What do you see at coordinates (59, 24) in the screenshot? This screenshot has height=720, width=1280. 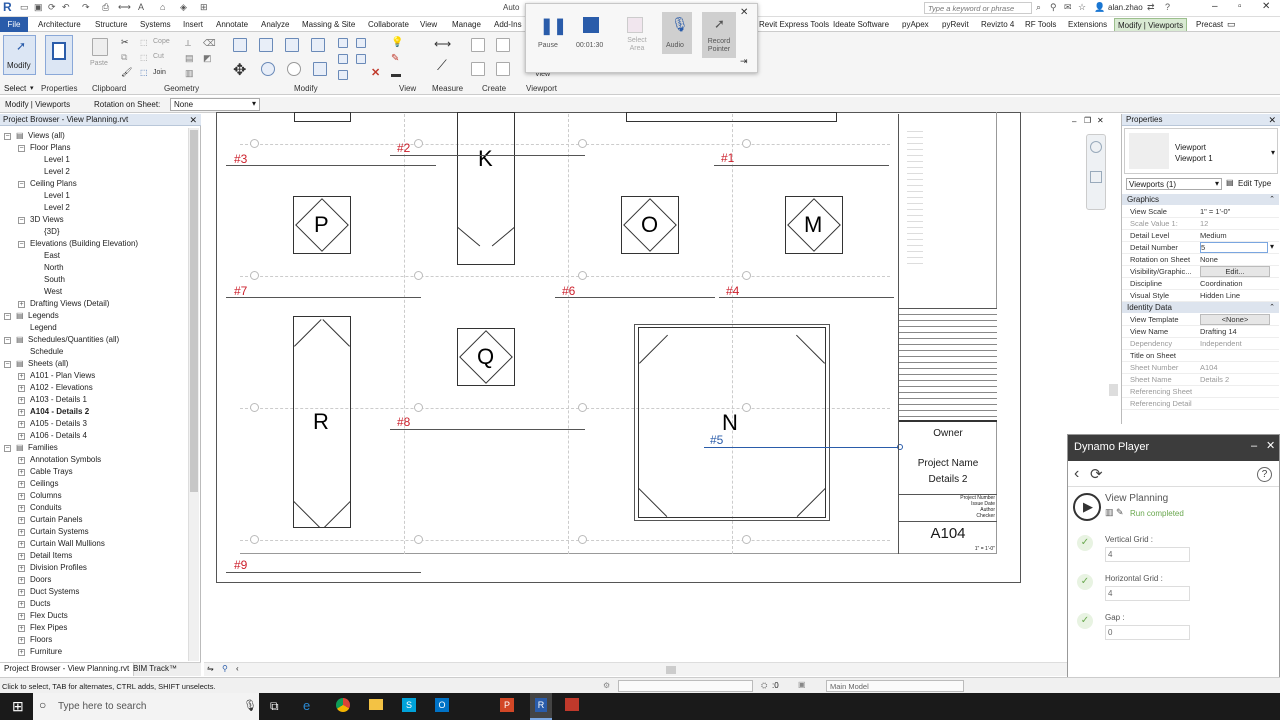 I see `tab-architecture: Architecture` at bounding box center [59, 24].